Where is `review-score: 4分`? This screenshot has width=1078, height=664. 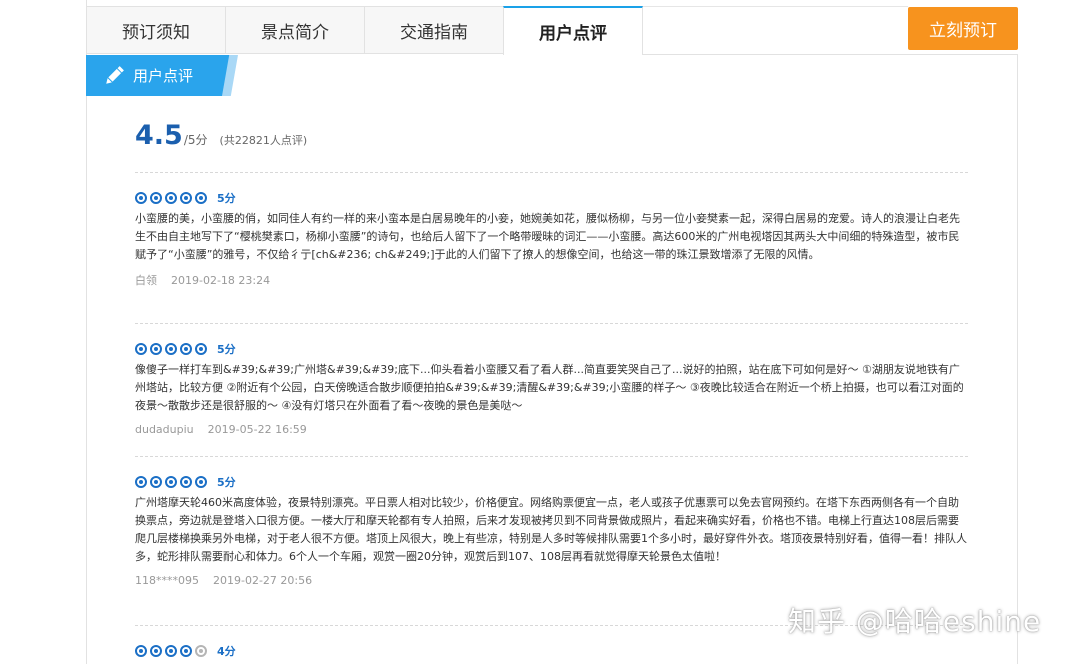 review-score: 4分 is located at coordinates (226, 651).